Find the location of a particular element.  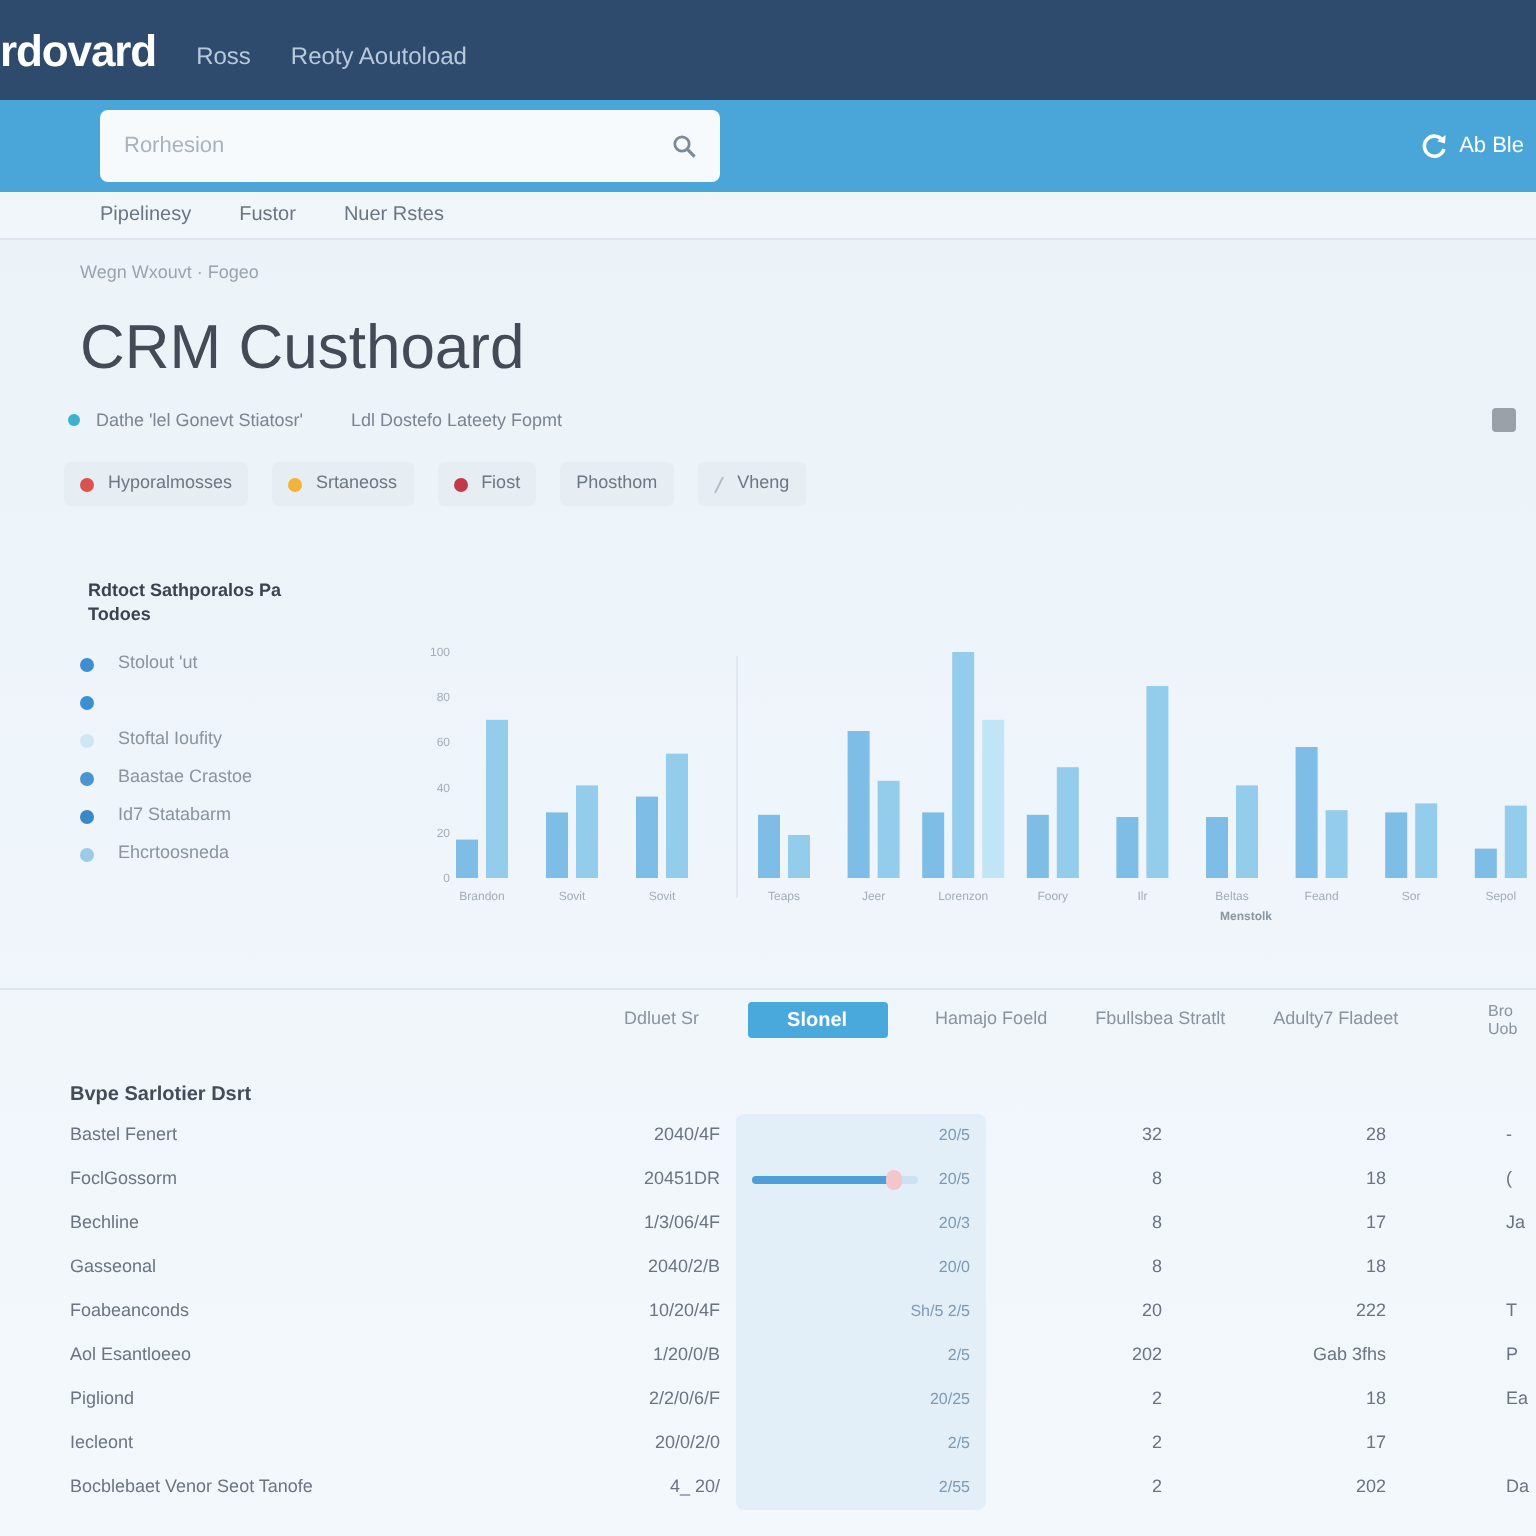

filter-chip: Fiost is located at coordinates (487, 484).